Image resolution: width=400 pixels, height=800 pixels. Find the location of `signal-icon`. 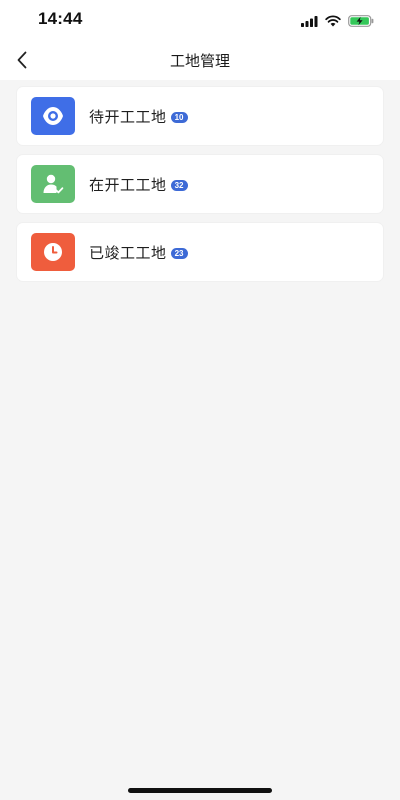

signal-icon is located at coordinates (309, 21).